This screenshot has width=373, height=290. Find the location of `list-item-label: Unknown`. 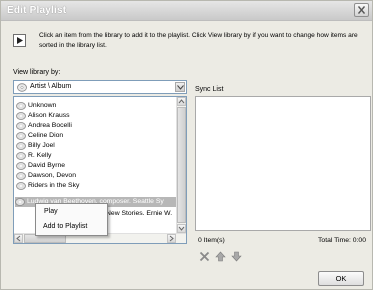

list-item-label: Unknown is located at coordinates (42, 105).